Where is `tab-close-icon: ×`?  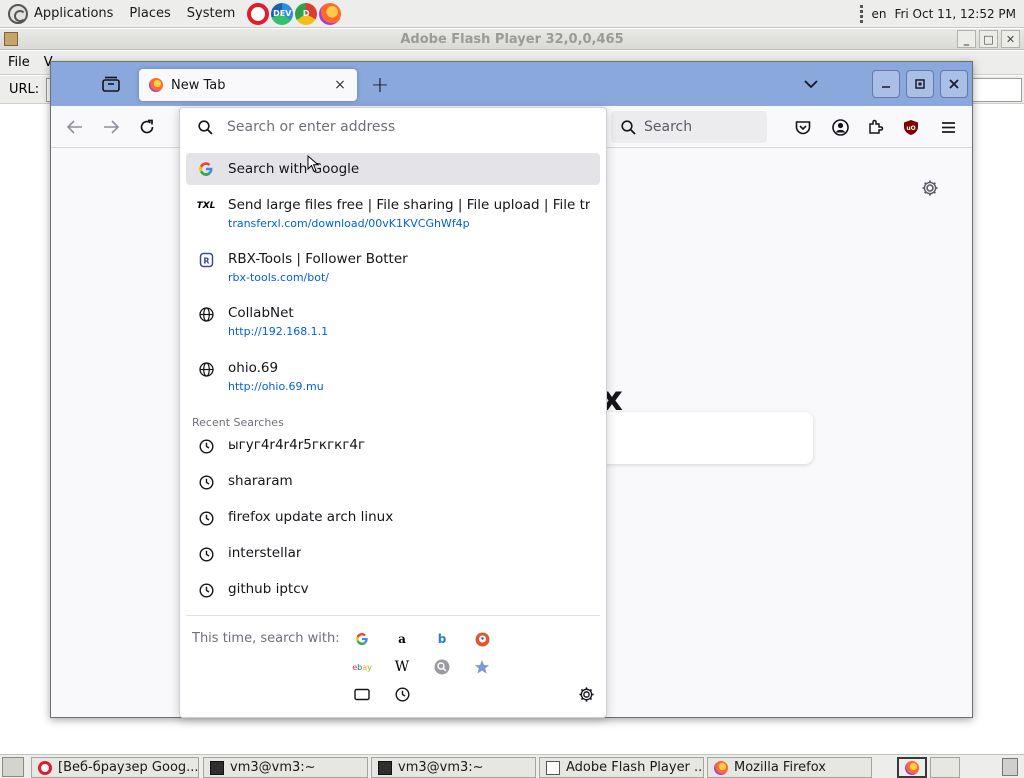 tab-close-icon: × is located at coordinates (340, 85).